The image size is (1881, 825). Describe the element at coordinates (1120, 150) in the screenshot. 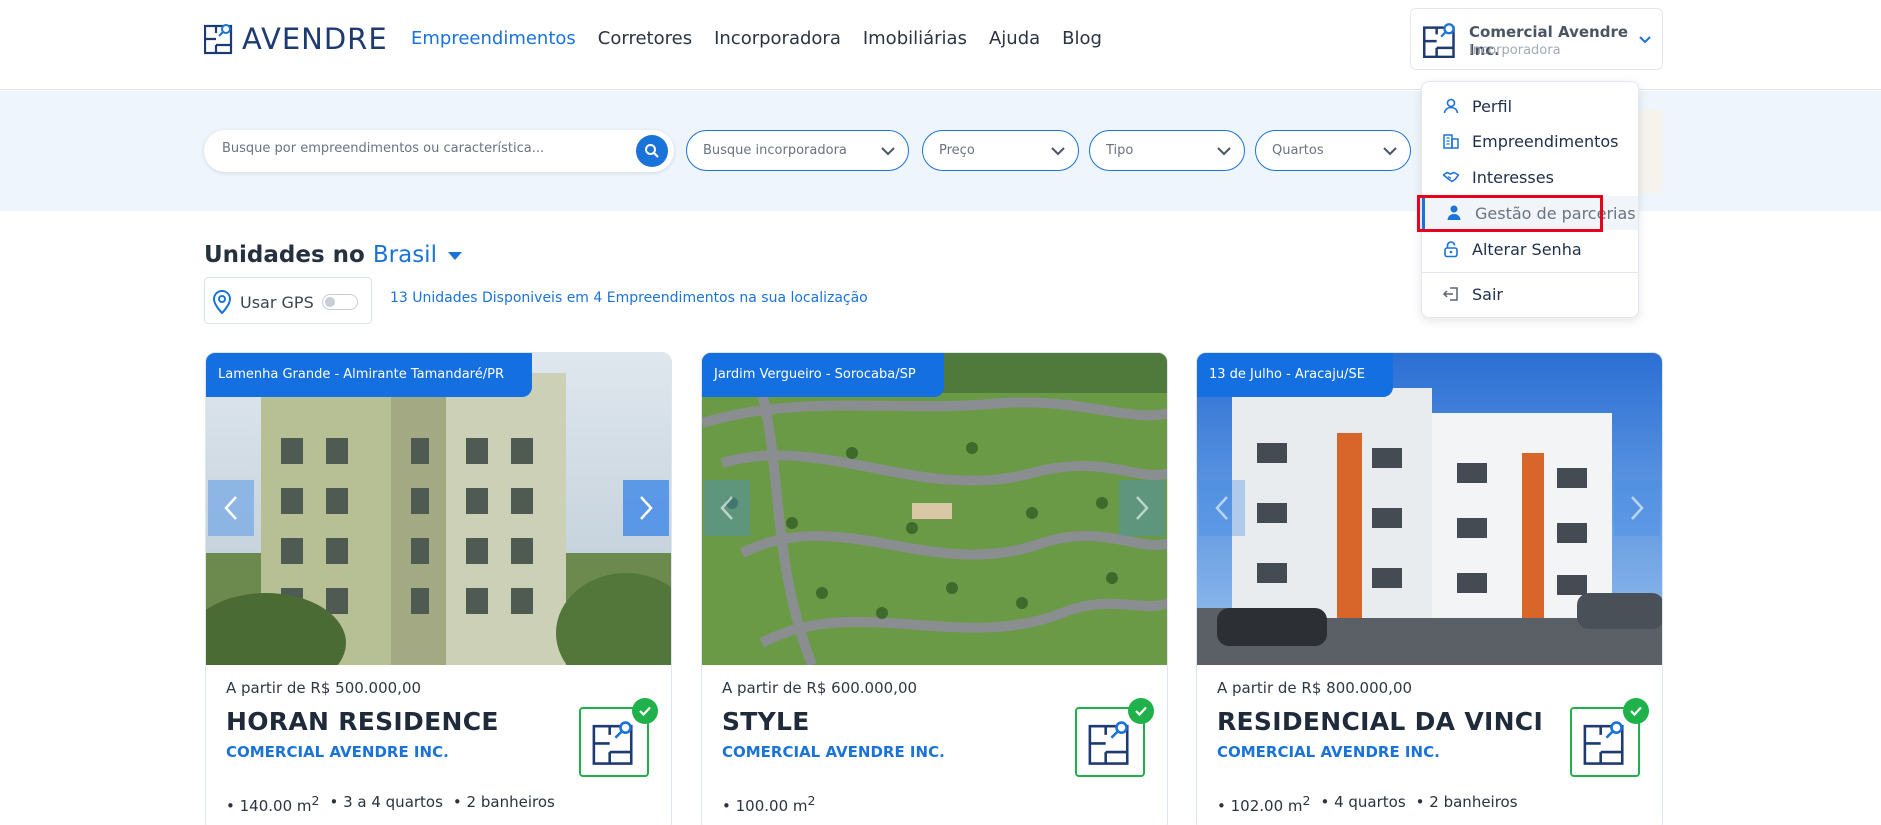

I see `tipo-select-label: Tipo` at that location.